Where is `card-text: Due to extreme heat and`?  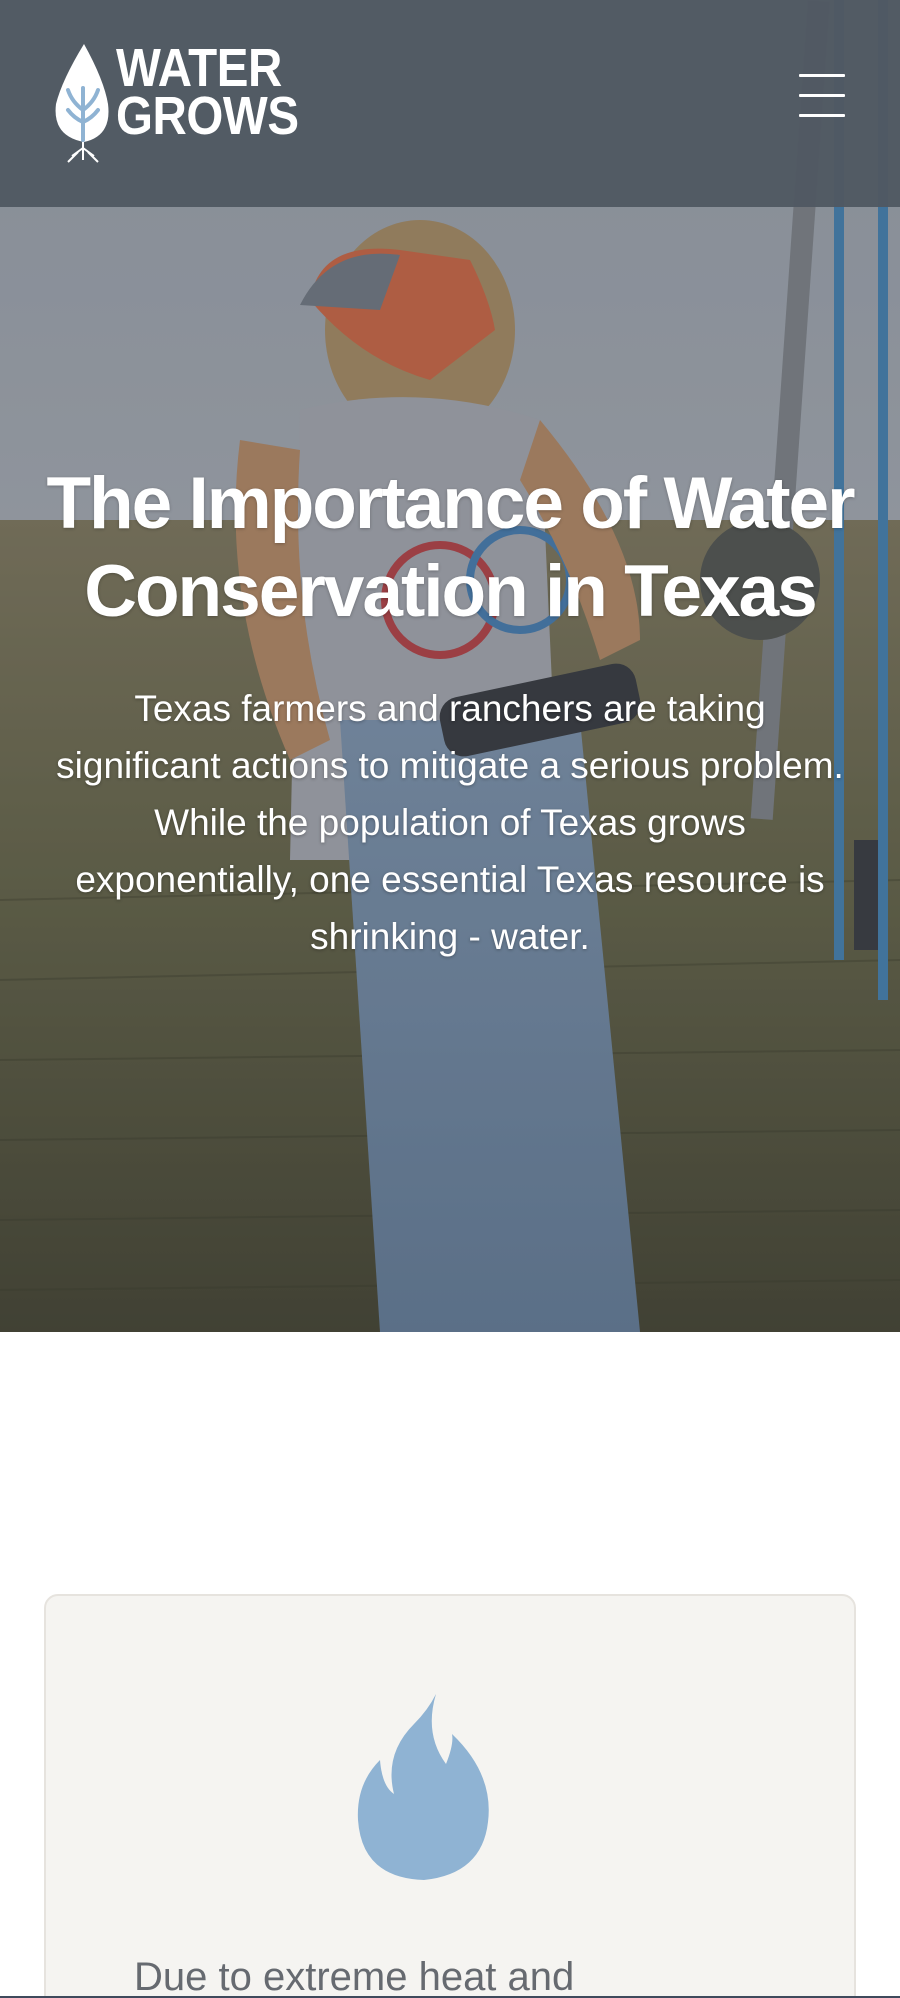 card-text: Due to extreme heat and is located at coordinates (354, 1976).